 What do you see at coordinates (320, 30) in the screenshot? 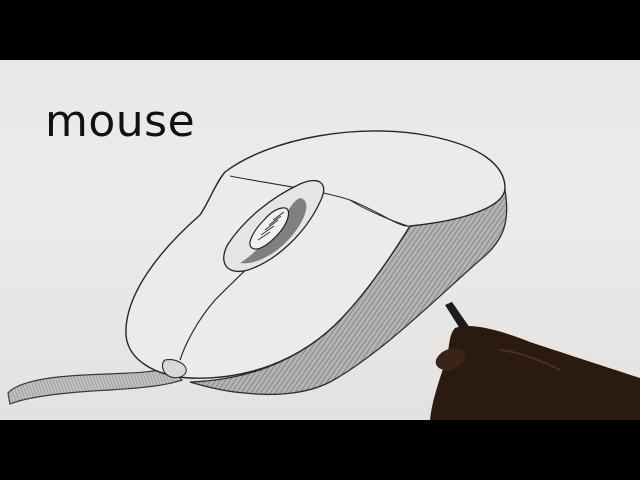
I see `letterbox-top` at bounding box center [320, 30].